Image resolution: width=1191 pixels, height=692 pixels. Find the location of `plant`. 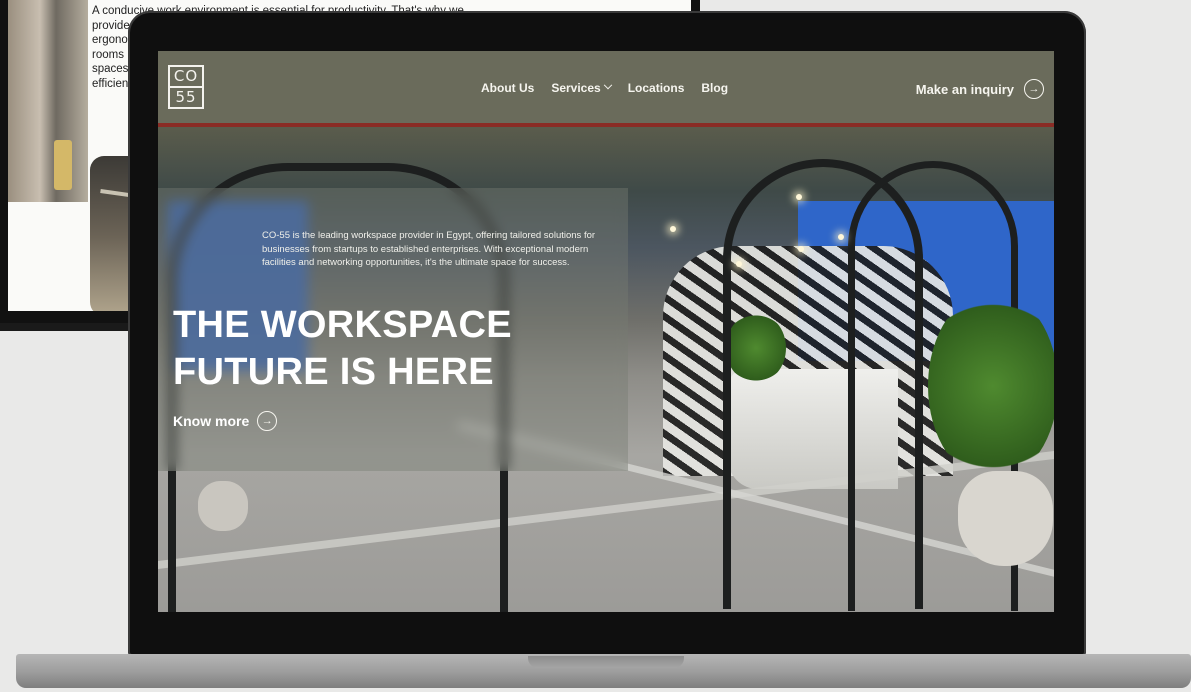

plant is located at coordinates (991, 386).